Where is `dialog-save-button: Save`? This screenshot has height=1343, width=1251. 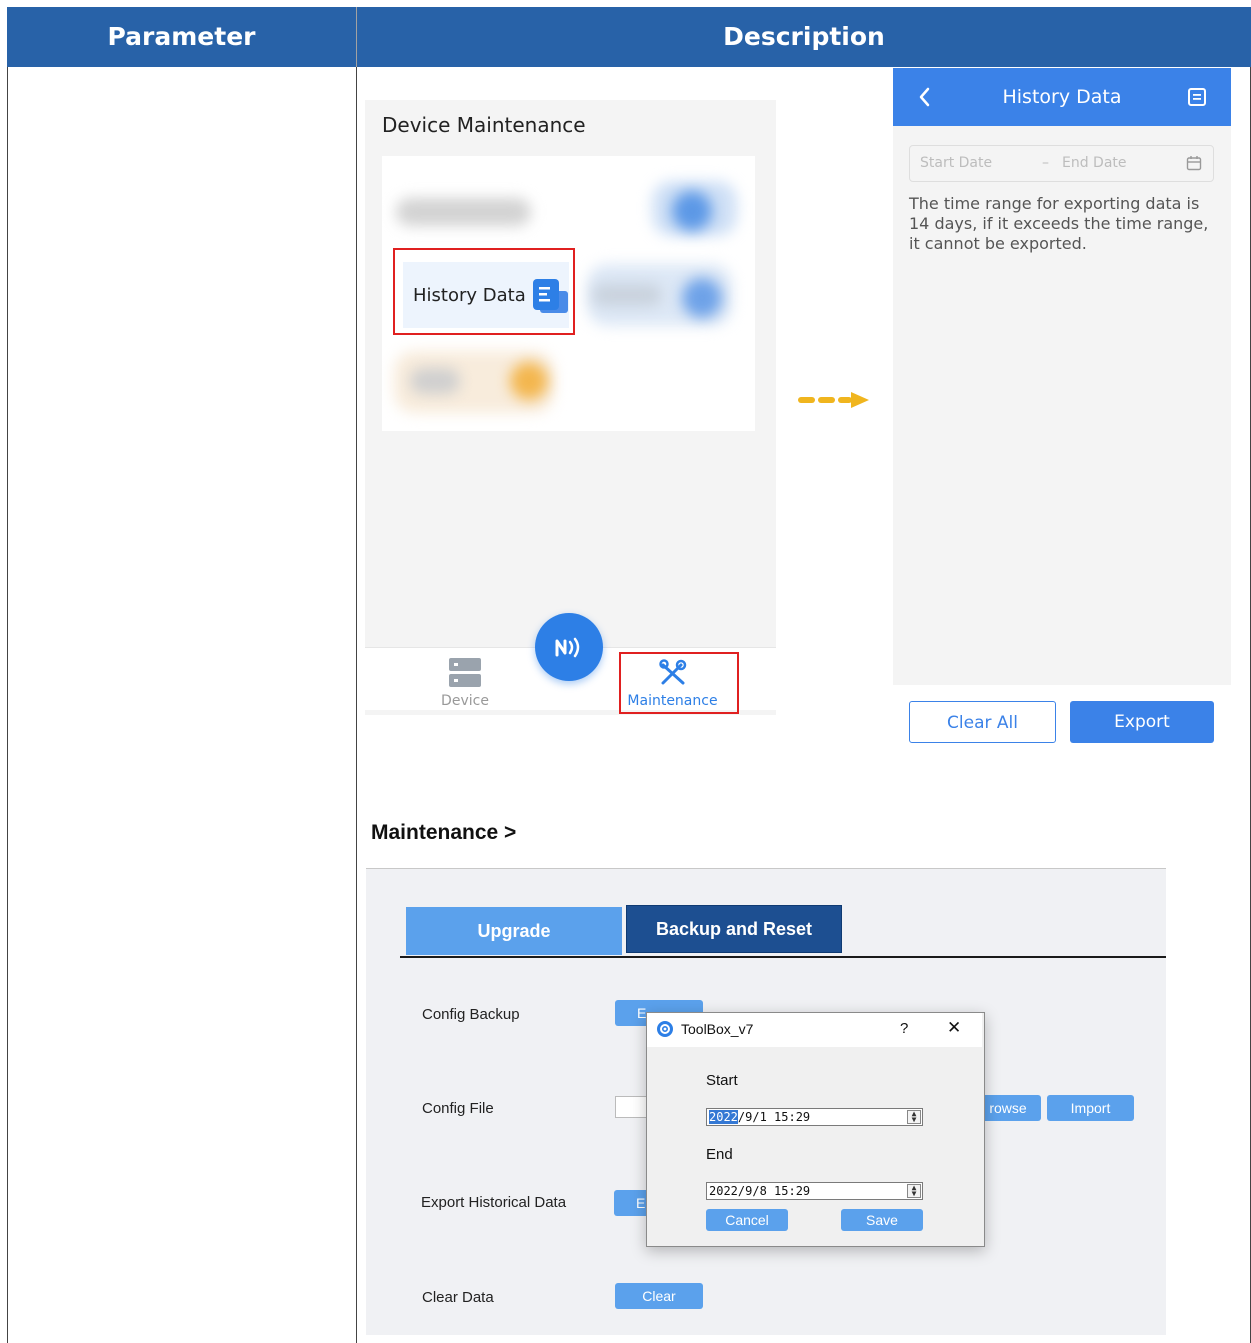 dialog-save-button: Save is located at coordinates (882, 1220).